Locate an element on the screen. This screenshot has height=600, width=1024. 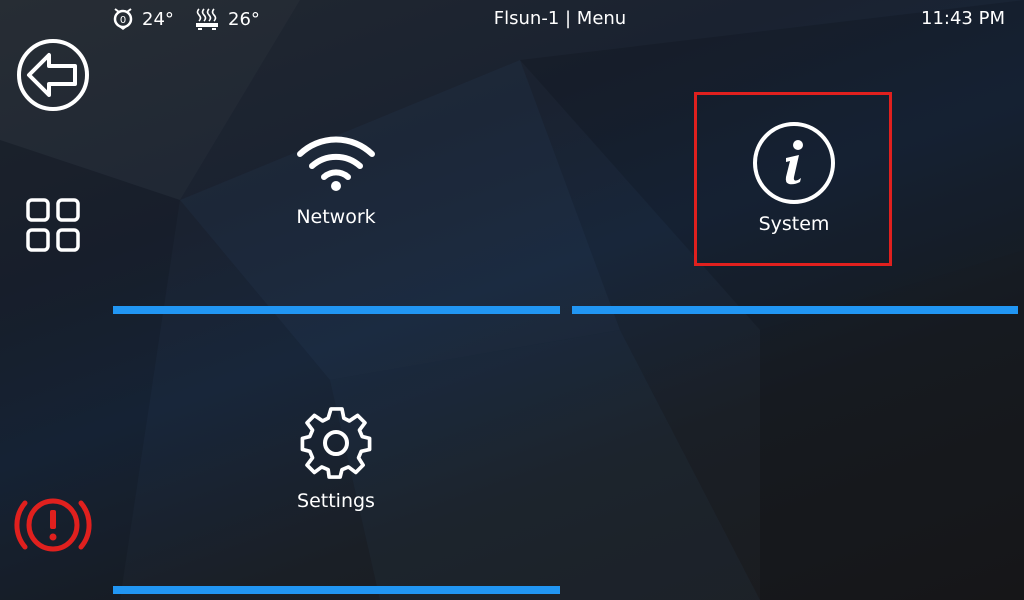
system-tile: System is located at coordinates (794, 178).